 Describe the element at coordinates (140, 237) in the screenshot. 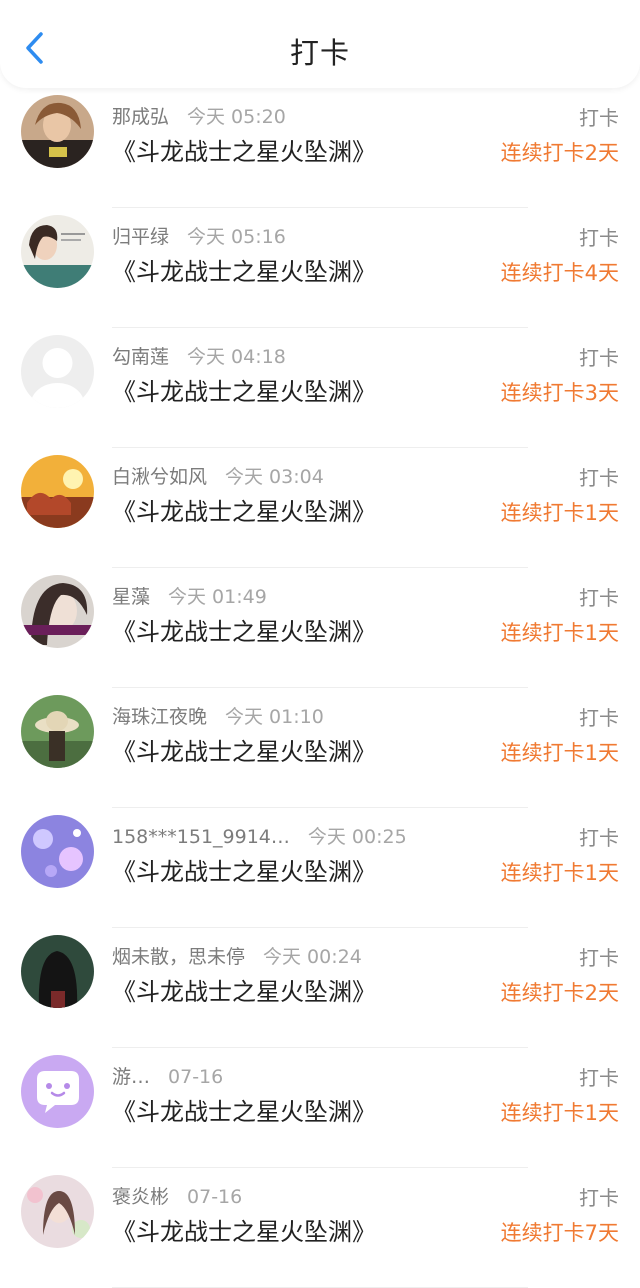

I see `user-name: 归平绿` at that location.